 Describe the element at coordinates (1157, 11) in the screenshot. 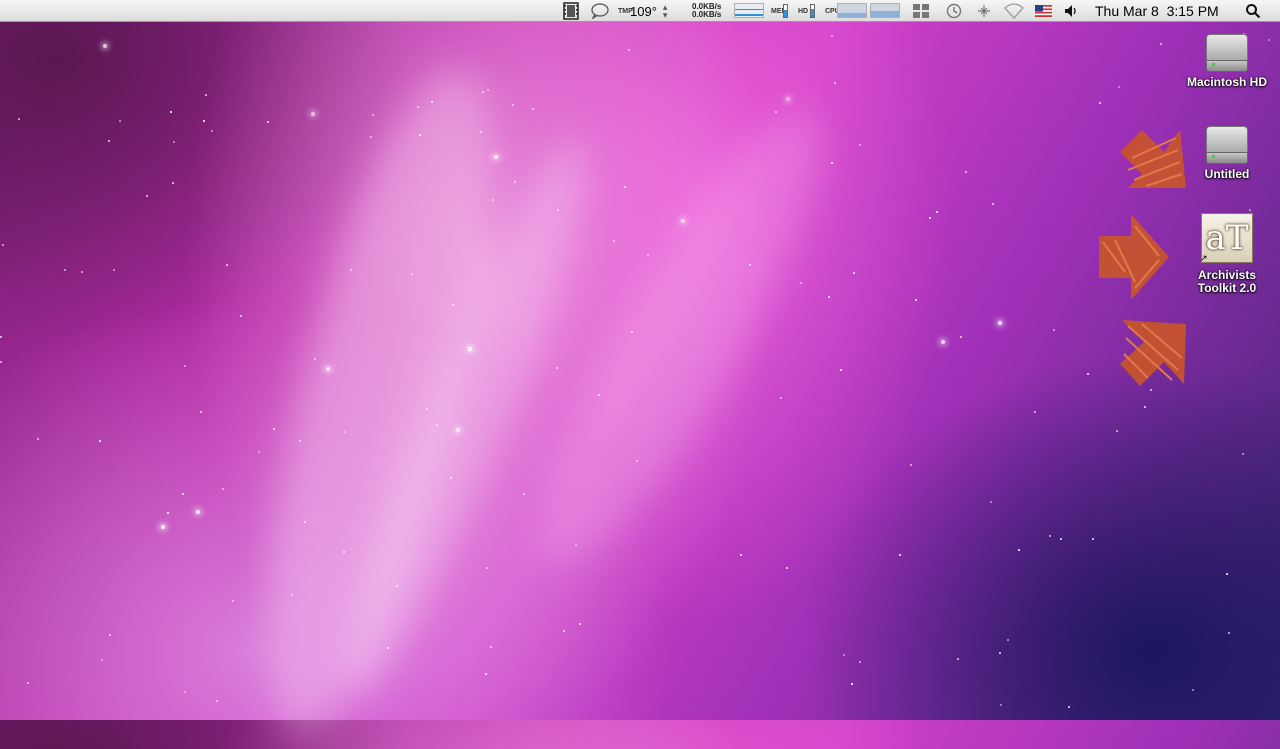

I see `menu-clock: Thu Mar 8 3:15 PM` at that location.